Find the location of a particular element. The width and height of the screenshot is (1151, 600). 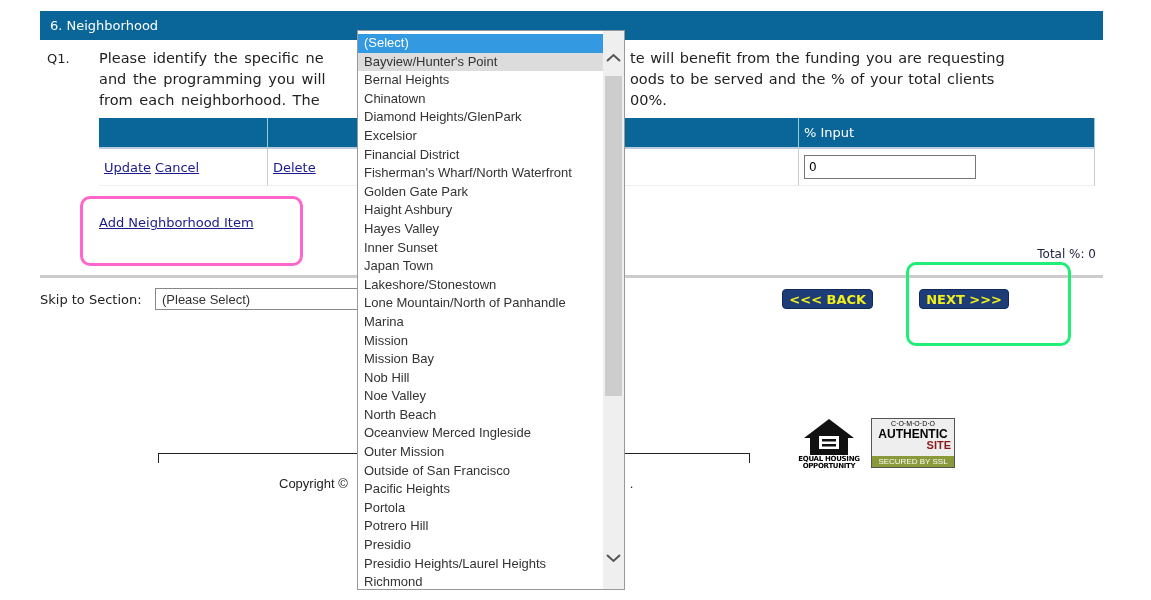

chevron-up-icon is located at coordinates (613, 58).